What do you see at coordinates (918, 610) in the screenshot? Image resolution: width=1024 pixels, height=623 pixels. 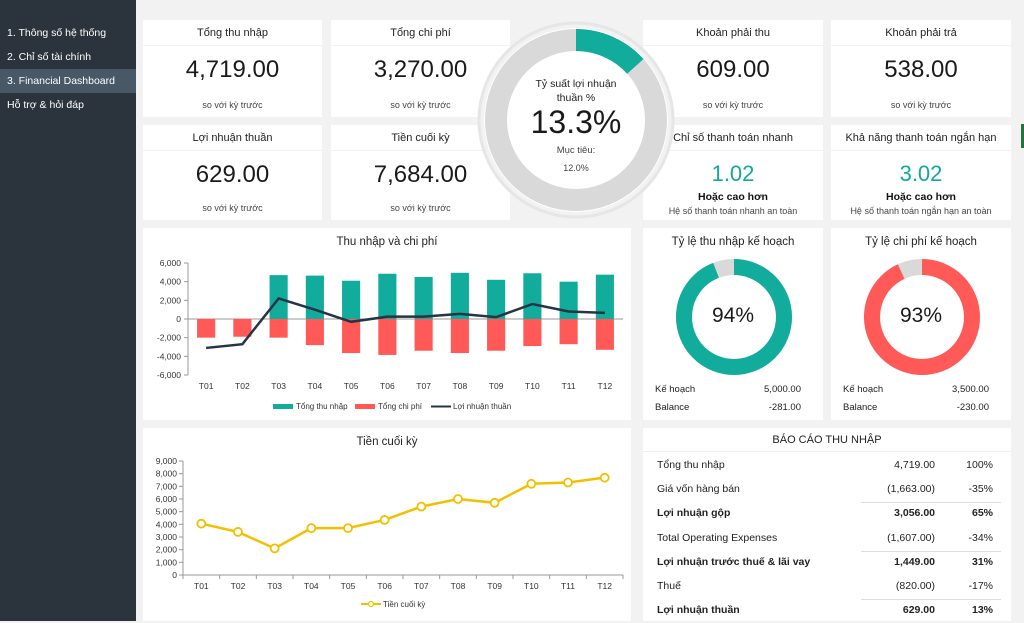 I see `row-value: 629.00` at bounding box center [918, 610].